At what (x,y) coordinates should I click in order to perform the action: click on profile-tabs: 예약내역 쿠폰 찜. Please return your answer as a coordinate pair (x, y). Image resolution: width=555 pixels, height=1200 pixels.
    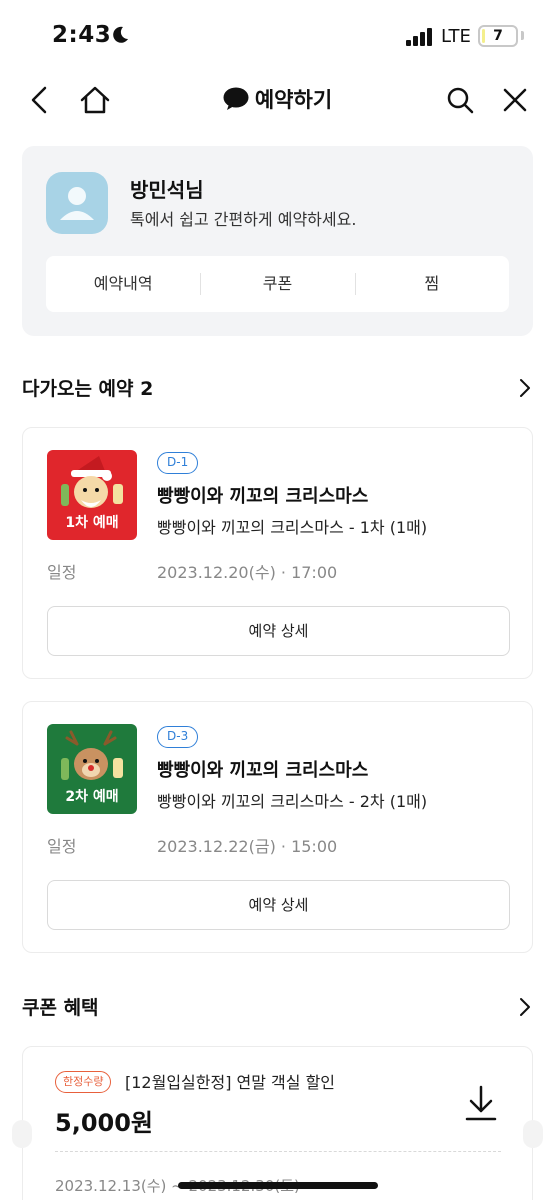
    Looking at the image, I should click on (277, 284).